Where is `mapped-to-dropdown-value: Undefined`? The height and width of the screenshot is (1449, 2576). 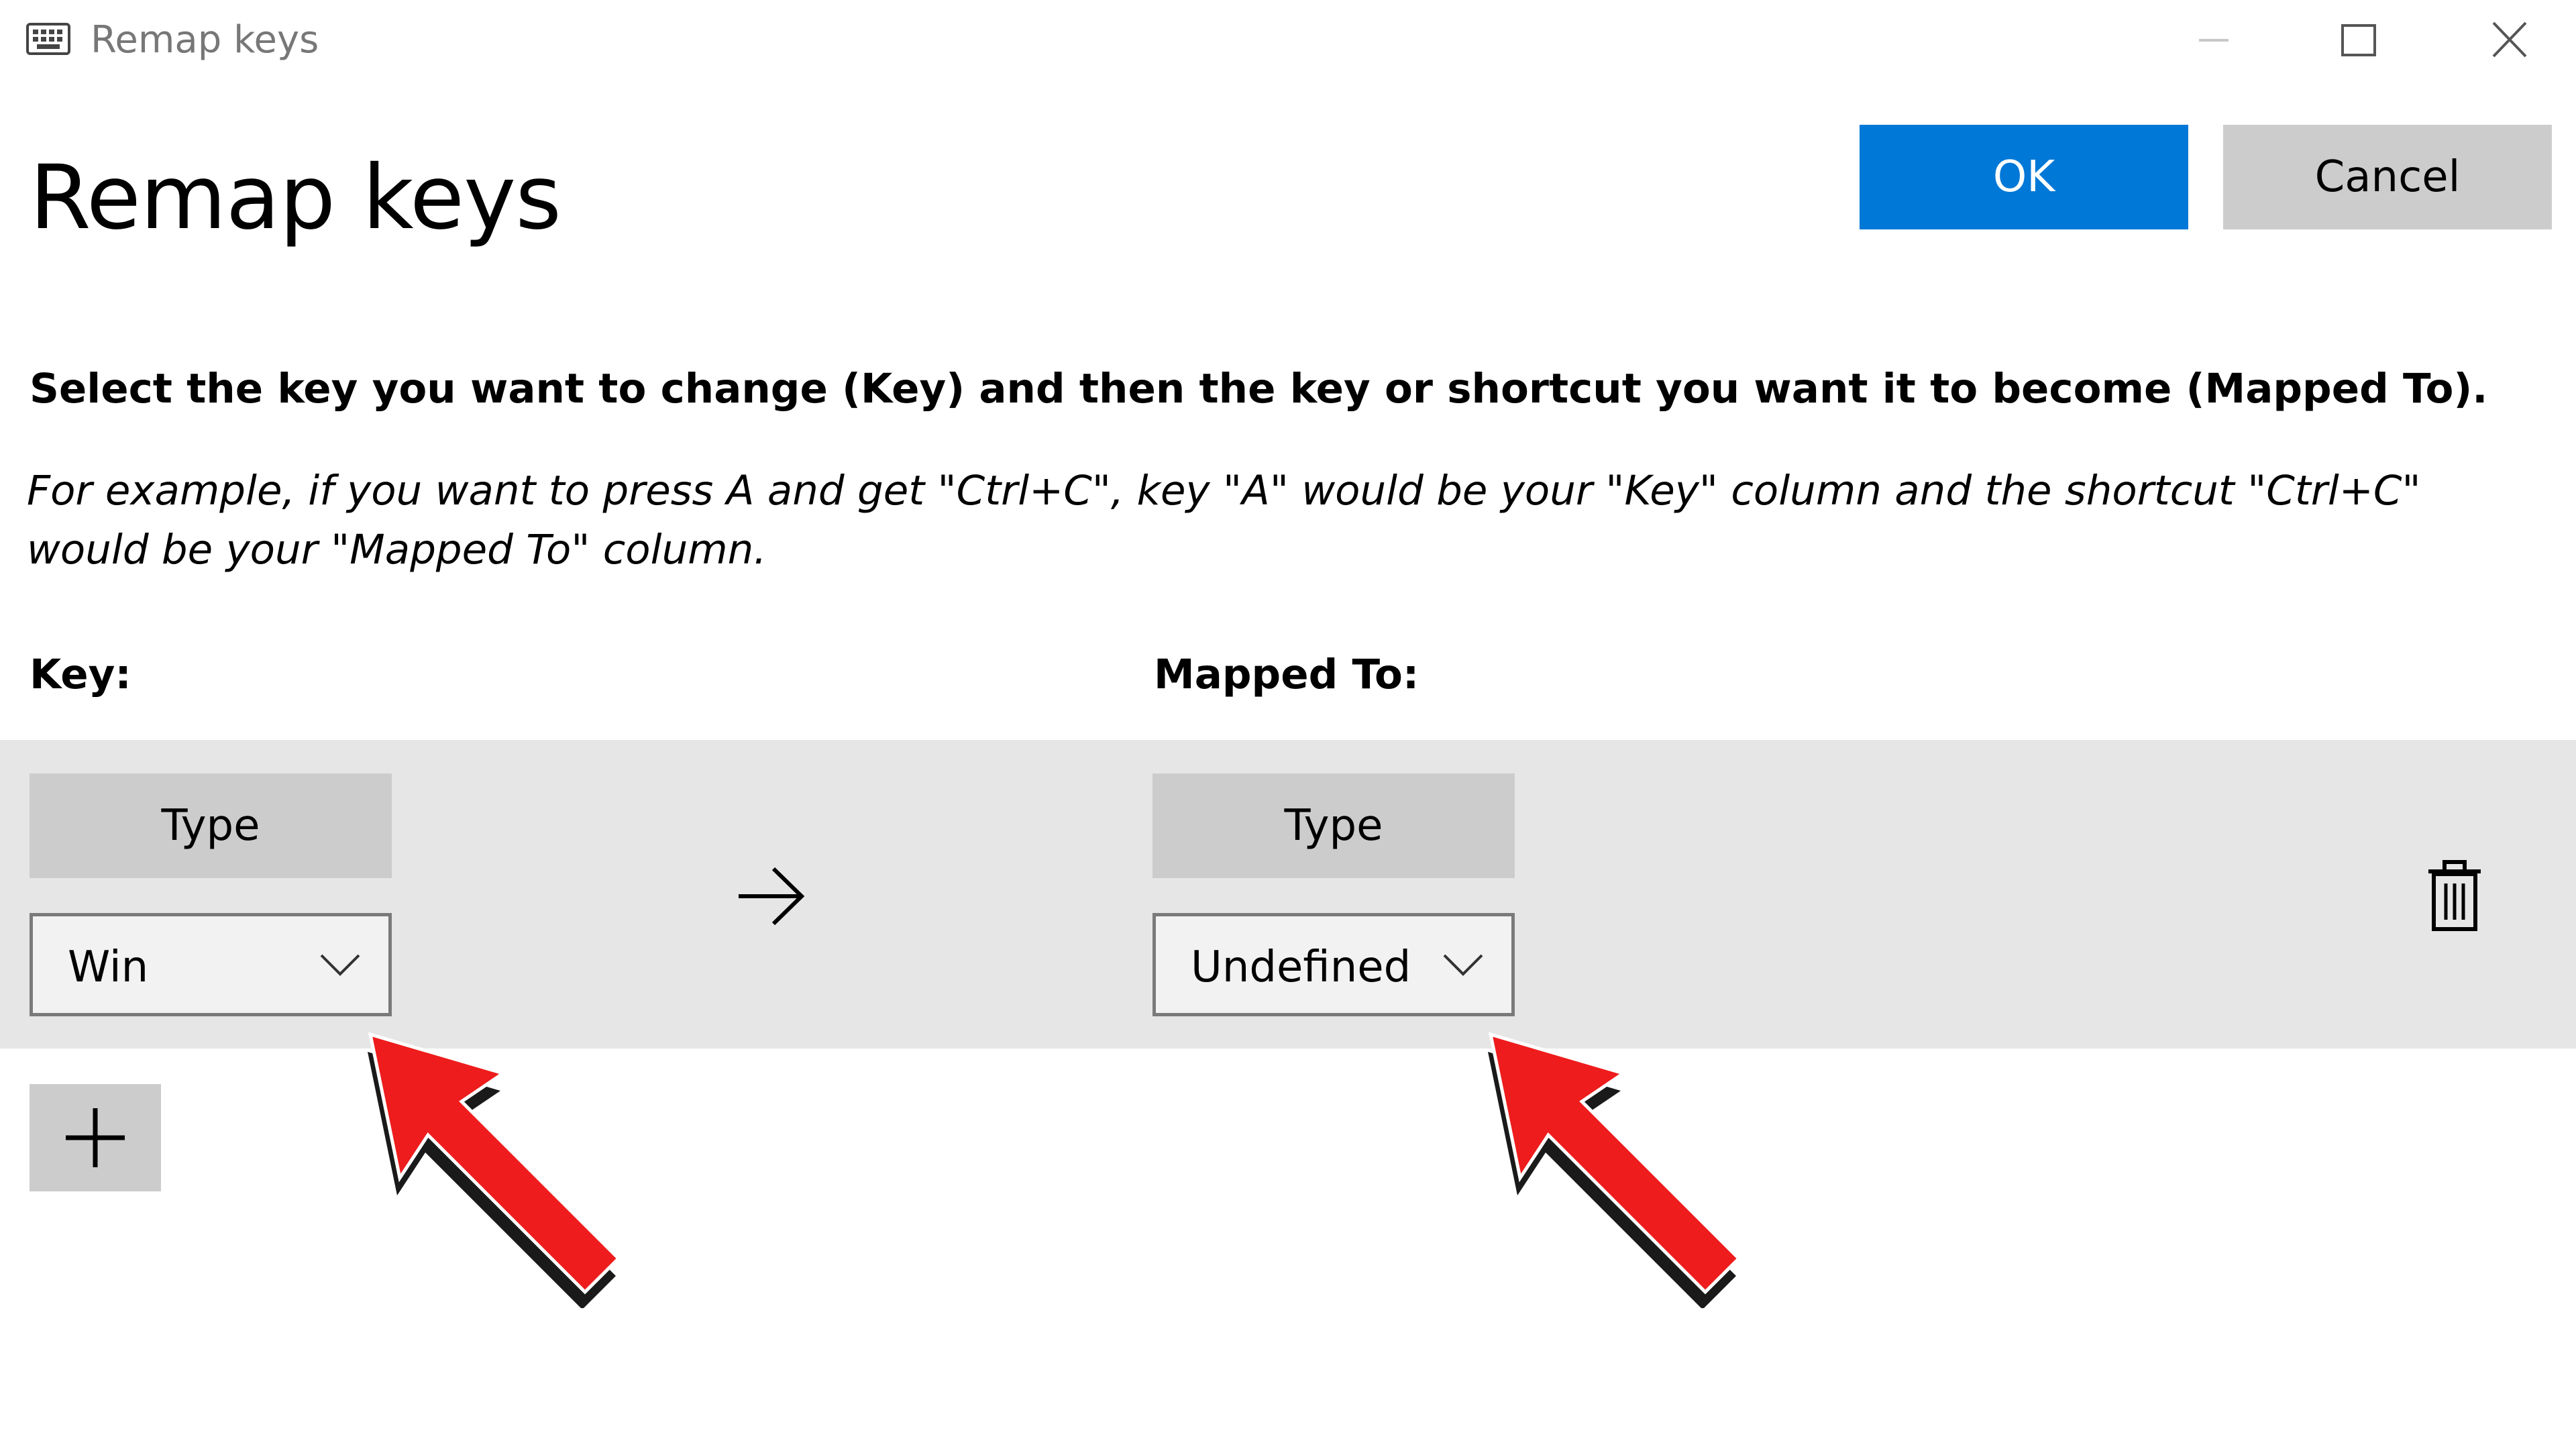 mapped-to-dropdown-value: Undefined is located at coordinates (1301, 967).